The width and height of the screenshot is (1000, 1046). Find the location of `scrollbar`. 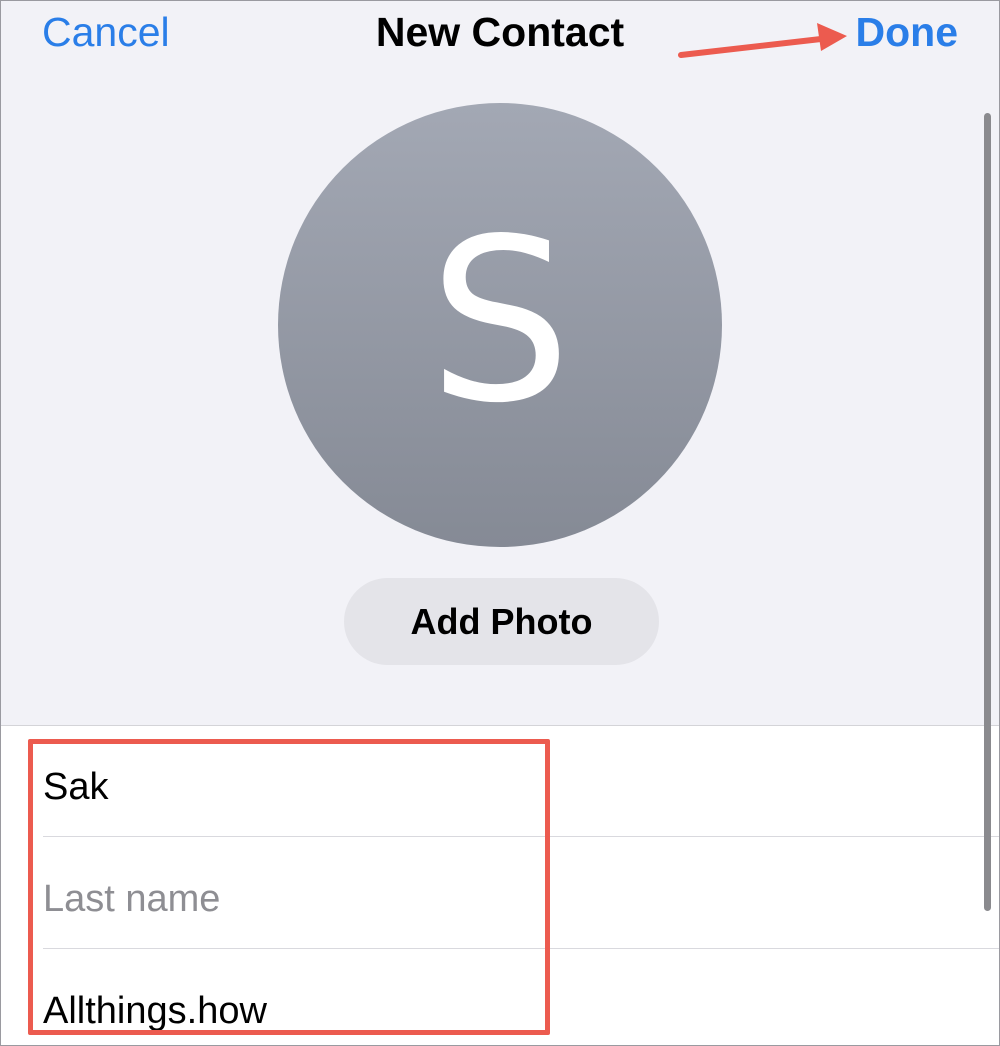

scrollbar is located at coordinates (987, 512).